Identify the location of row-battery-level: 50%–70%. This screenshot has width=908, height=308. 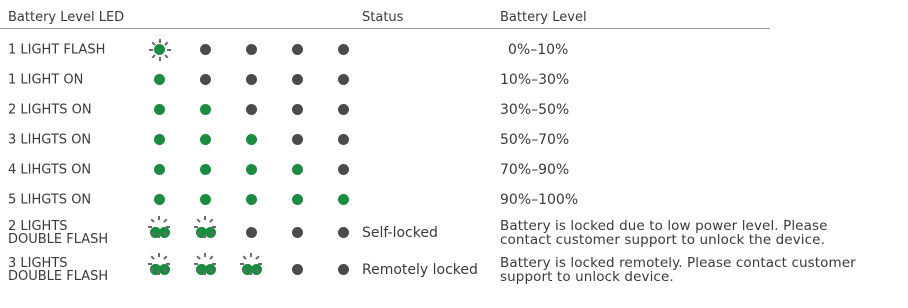
(535, 140).